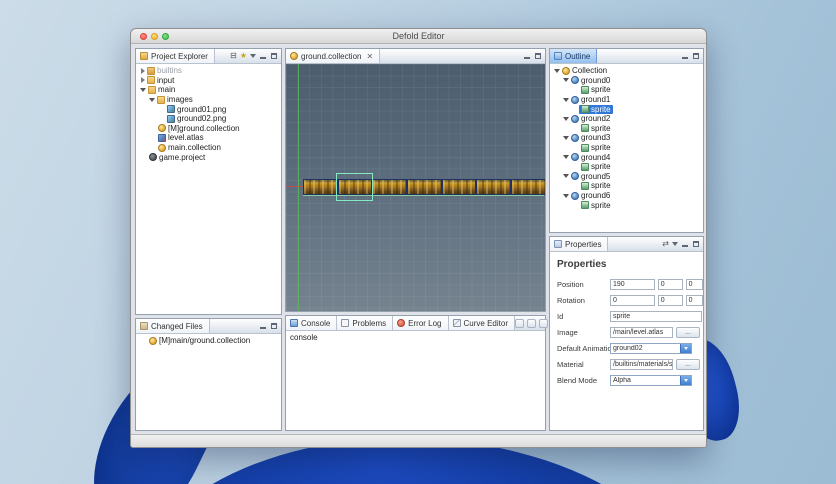  Describe the element at coordinates (304, 337) in the screenshot. I see `console-output: console` at that location.